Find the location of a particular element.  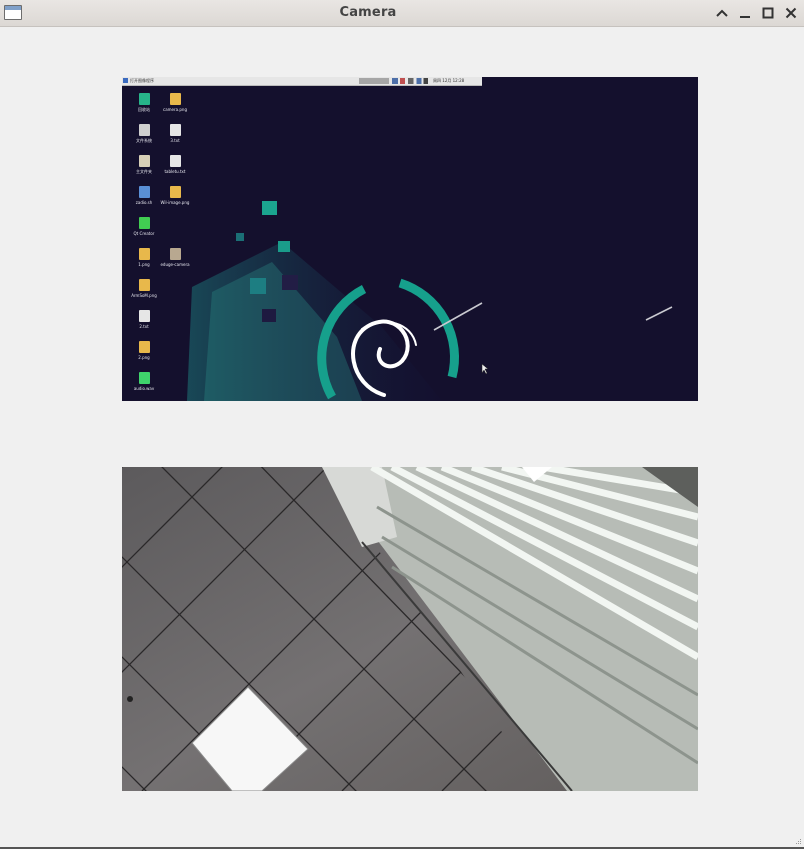

desktop-icon: Qt Creator is located at coordinates (144, 231).